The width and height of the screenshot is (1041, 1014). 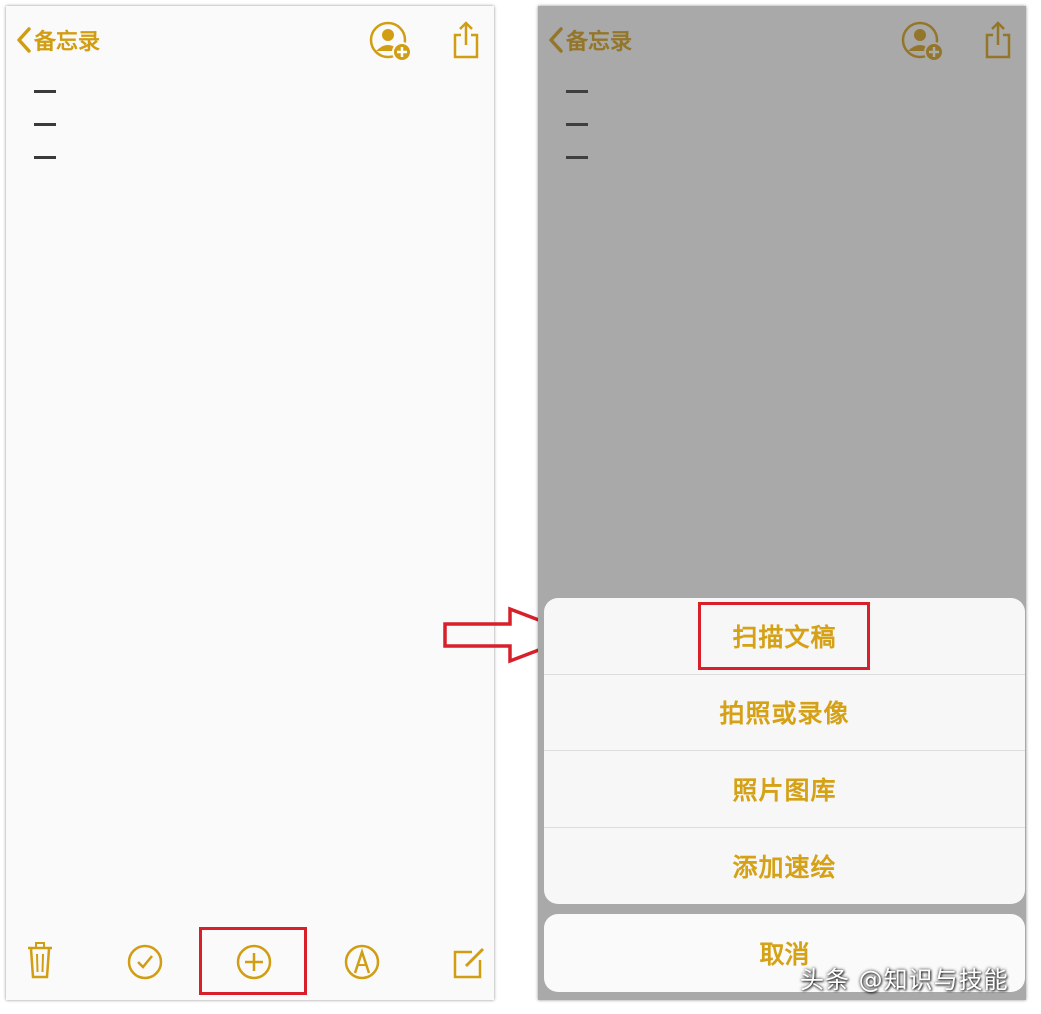 What do you see at coordinates (784, 866) in the screenshot?
I see `action-add-sketch: 添加速绘` at bounding box center [784, 866].